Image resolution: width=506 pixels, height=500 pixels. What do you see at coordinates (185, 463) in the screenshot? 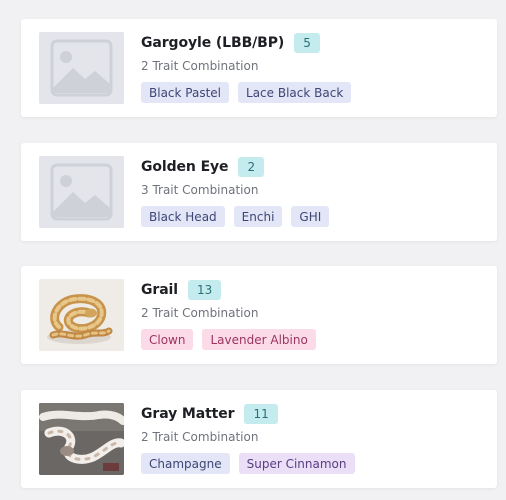
I see `trait-tag: Champagne` at bounding box center [185, 463].